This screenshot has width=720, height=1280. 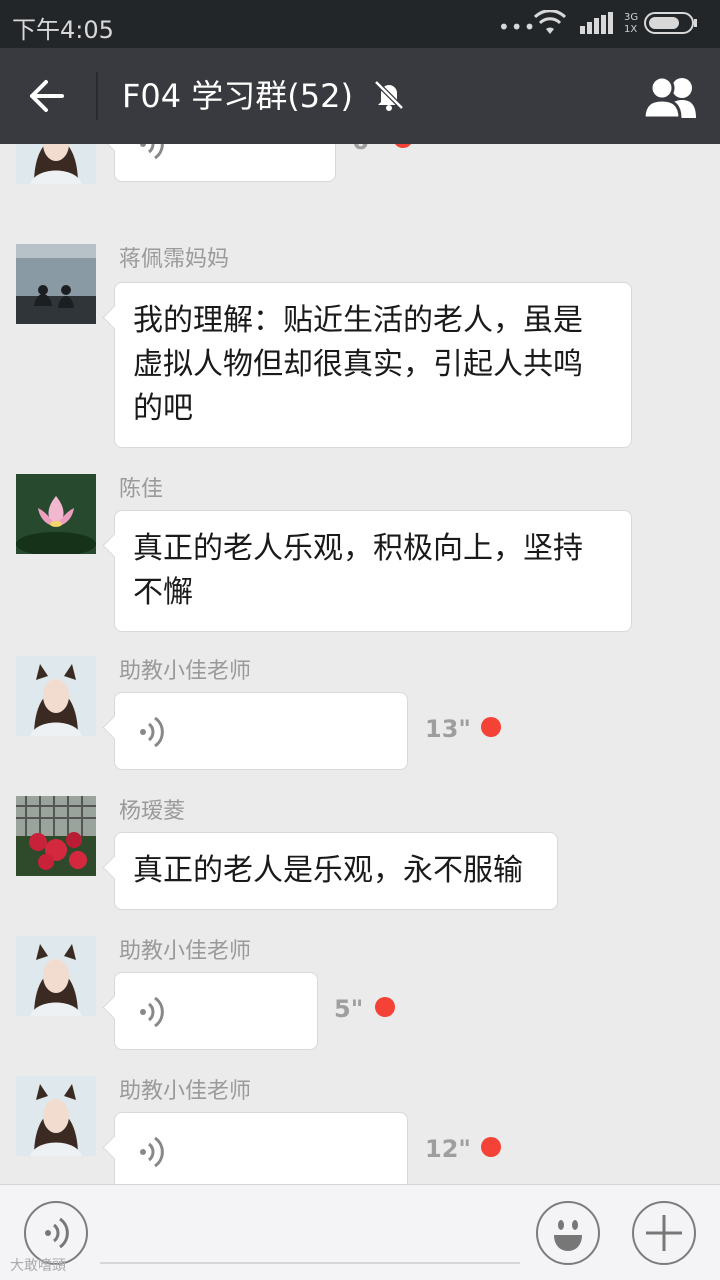 I want to click on sender-name: 杨瑷菱, so click(x=152, y=811).